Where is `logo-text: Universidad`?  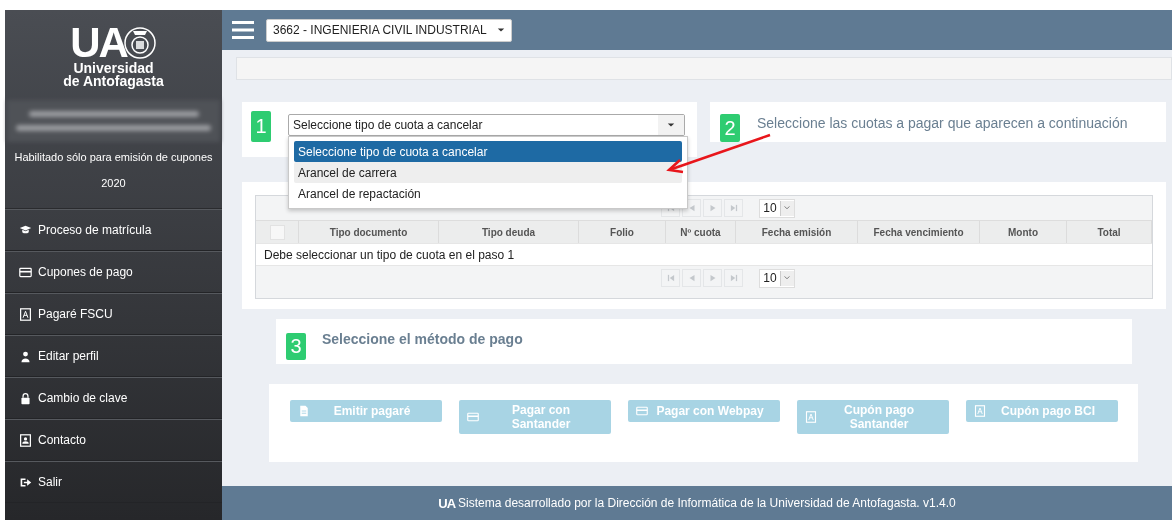 logo-text: Universidad is located at coordinates (113, 68).